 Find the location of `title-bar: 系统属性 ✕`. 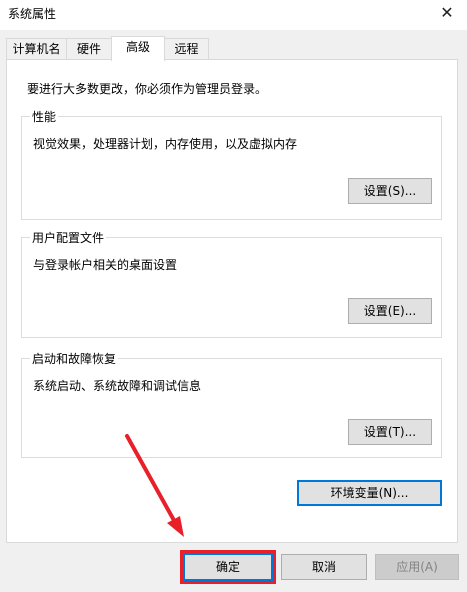

title-bar: 系统属性 ✕ is located at coordinates (233, 15).